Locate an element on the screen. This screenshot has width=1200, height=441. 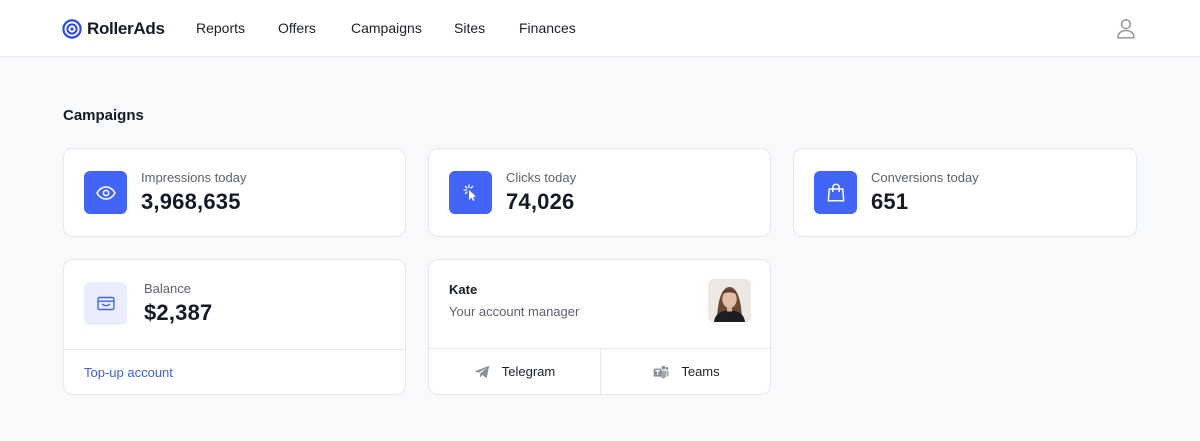
nav-item-finances: Finances is located at coordinates (547, 28).